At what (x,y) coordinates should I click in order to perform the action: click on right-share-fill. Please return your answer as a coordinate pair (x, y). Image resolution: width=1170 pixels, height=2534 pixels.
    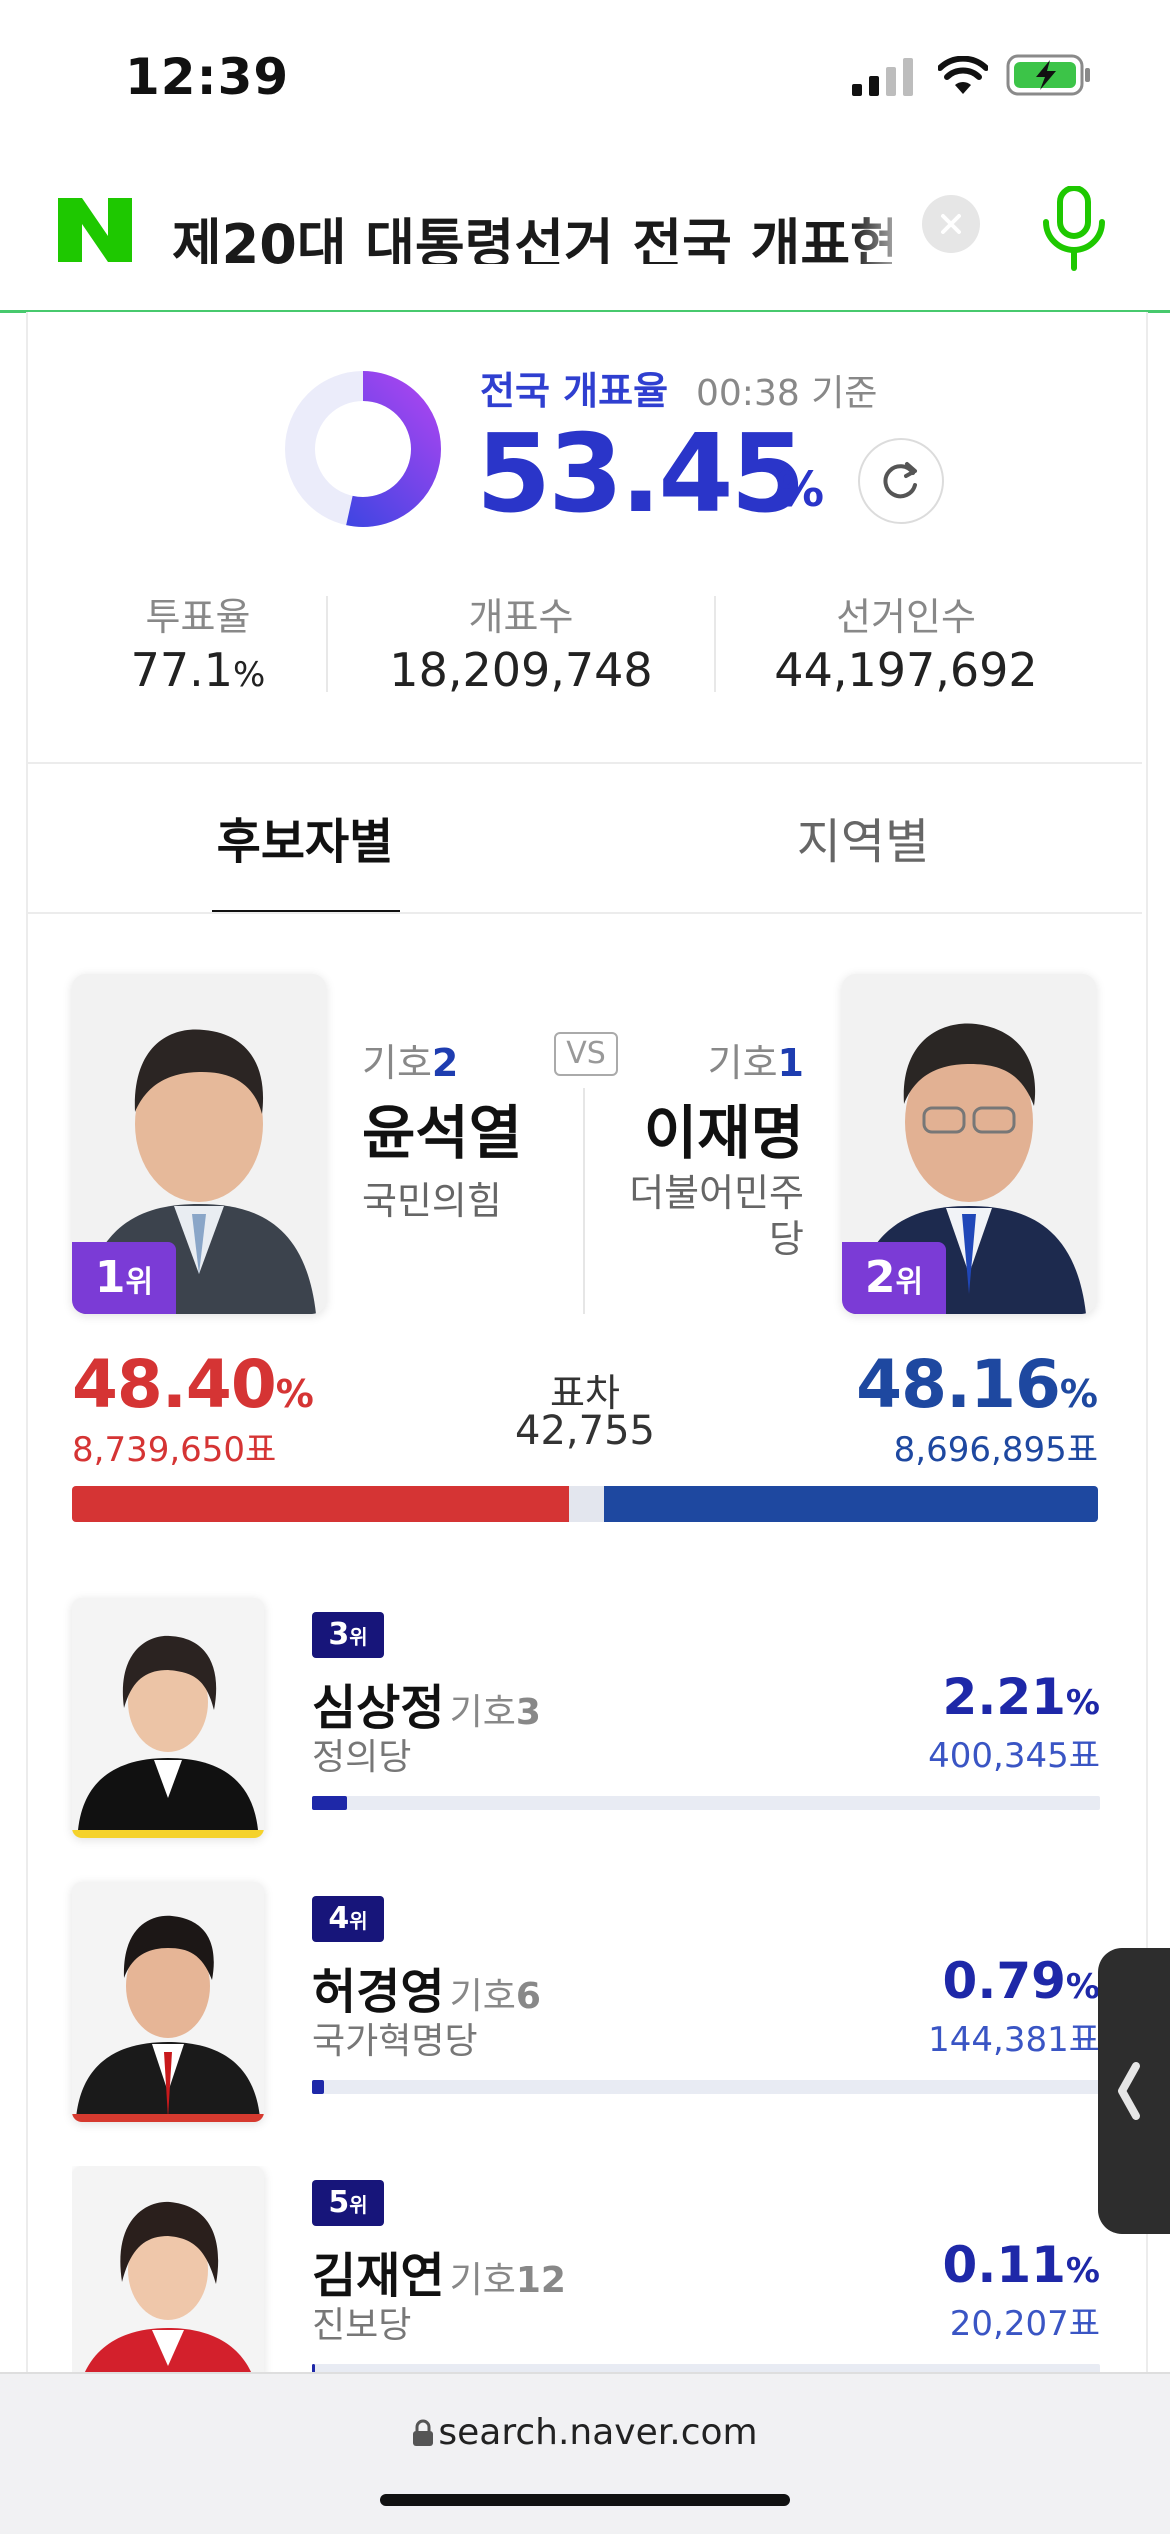
    Looking at the image, I should click on (851, 1504).